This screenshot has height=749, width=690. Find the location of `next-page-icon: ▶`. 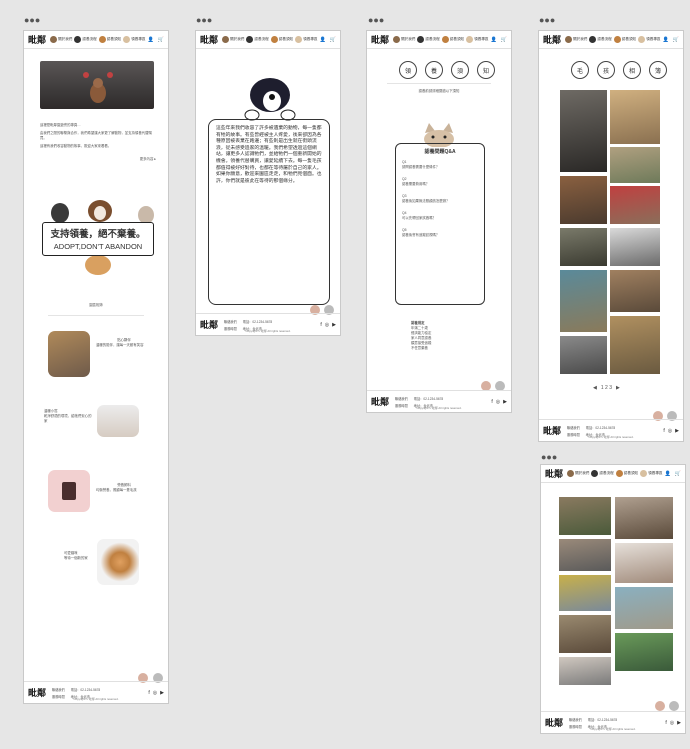

next-page-icon: ▶ is located at coordinates (618, 388).